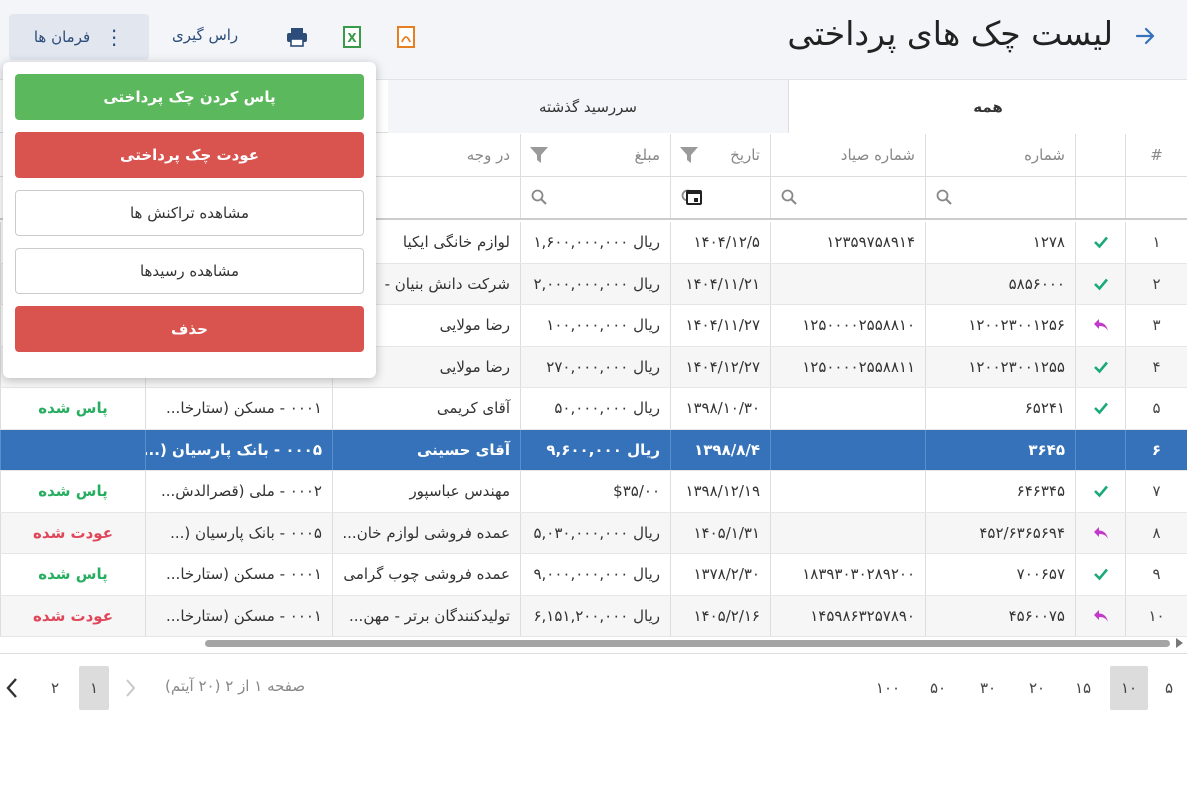 The height and width of the screenshot is (795, 1187). Describe the element at coordinates (1037, 688) in the screenshot. I see `page-size-option: ۲۰` at that location.